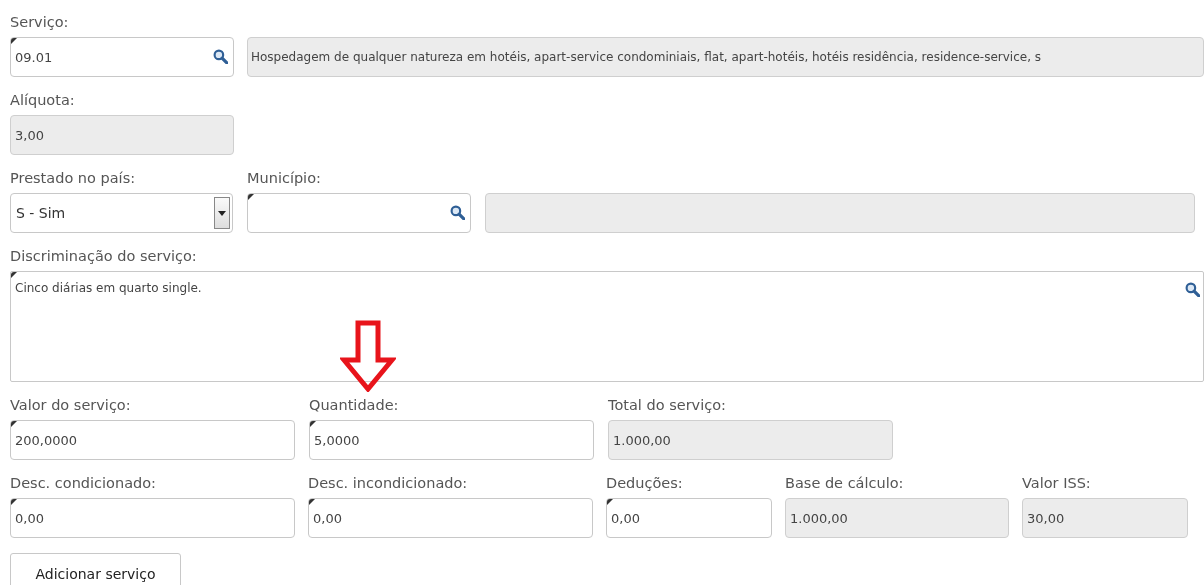 The image size is (1204, 585). Describe the element at coordinates (43, 100) in the screenshot. I see `field-label: Alíquota:` at that location.